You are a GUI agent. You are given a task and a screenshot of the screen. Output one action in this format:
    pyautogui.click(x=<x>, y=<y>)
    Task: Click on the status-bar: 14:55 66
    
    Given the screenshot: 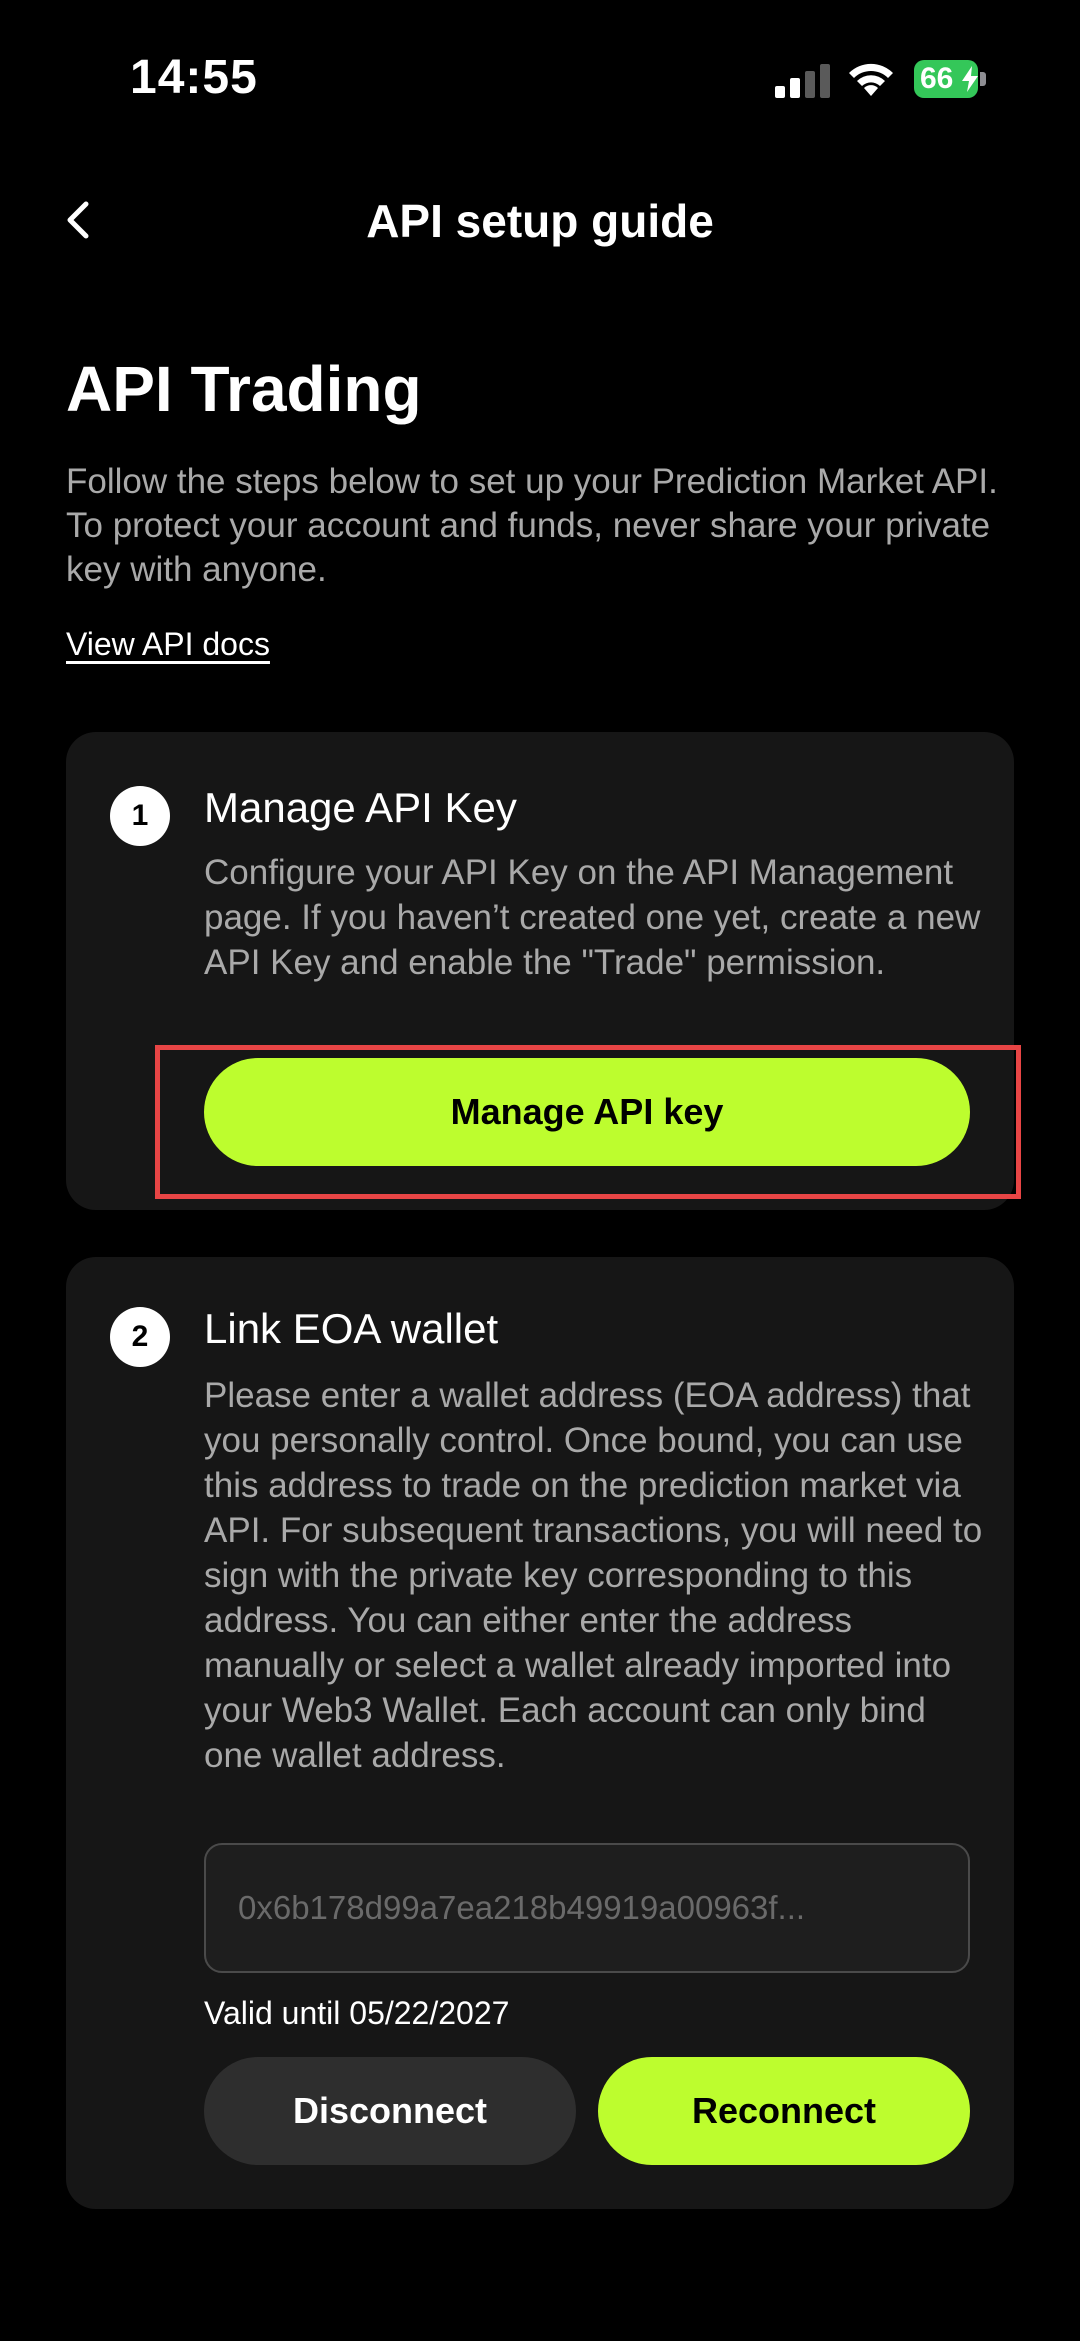 What is the action you would take?
    pyautogui.click(x=540, y=70)
    